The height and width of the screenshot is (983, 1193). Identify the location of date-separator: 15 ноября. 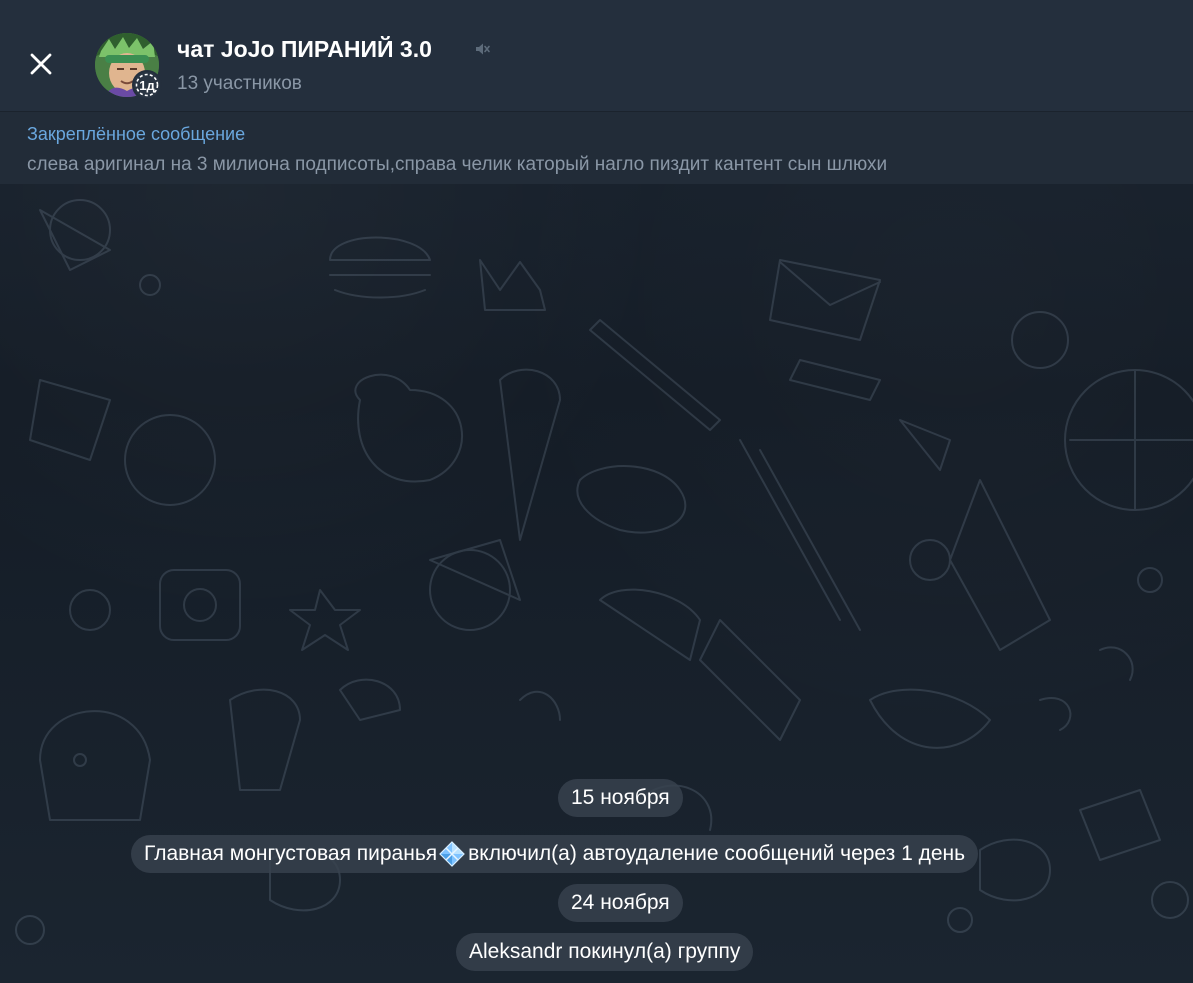
(620, 798).